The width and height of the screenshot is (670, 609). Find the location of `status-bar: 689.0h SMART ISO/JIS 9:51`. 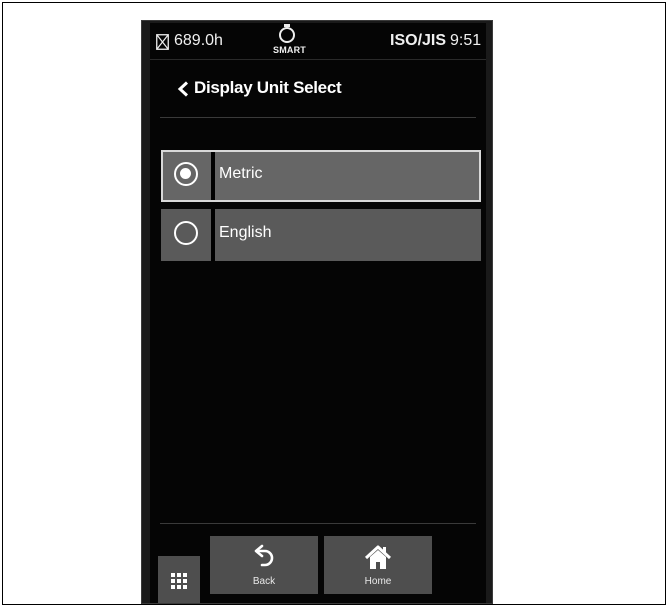

status-bar: 689.0h SMART ISO/JIS 9:51 is located at coordinates (318, 41).